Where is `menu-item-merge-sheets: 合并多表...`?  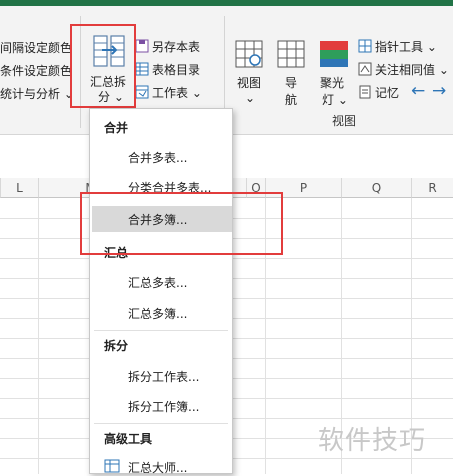
menu-item-merge-sheets: 合并多表... is located at coordinates (157, 157).